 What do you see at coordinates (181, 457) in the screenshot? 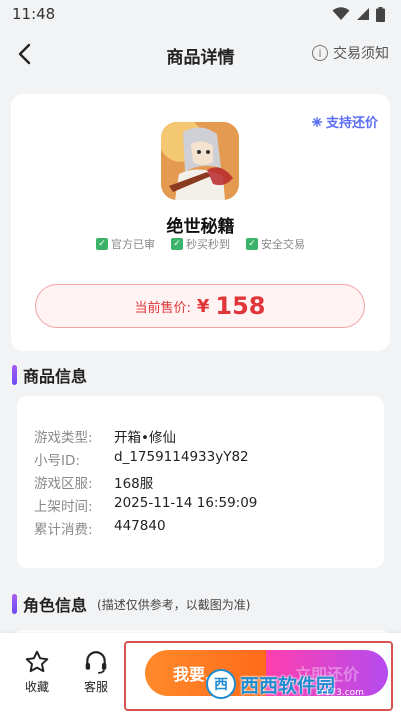
I see `info-value: d_1759114933yY82` at bounding box center [181, 457].